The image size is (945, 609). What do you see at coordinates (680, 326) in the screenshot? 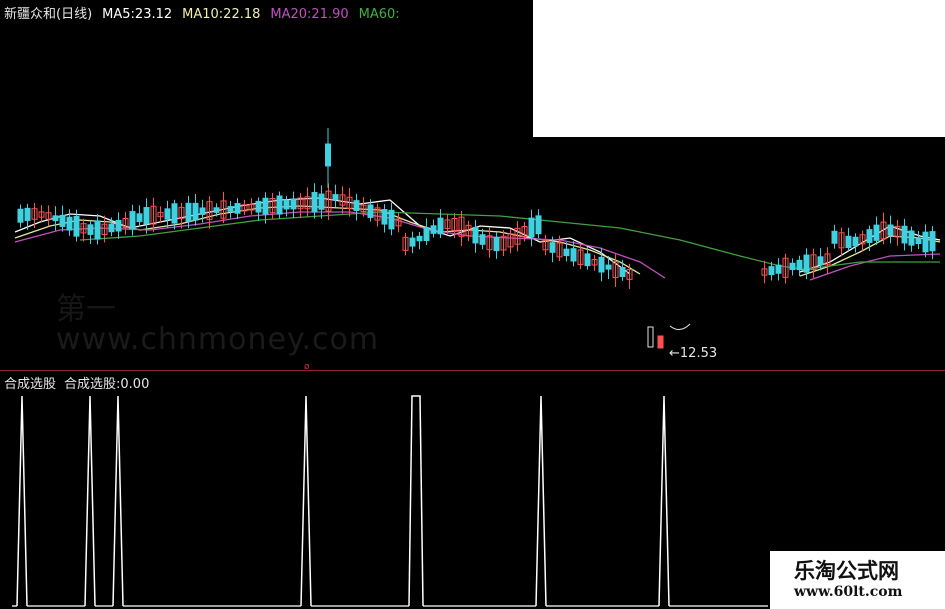
I see `low-arc` at bounding box center [680, 326].